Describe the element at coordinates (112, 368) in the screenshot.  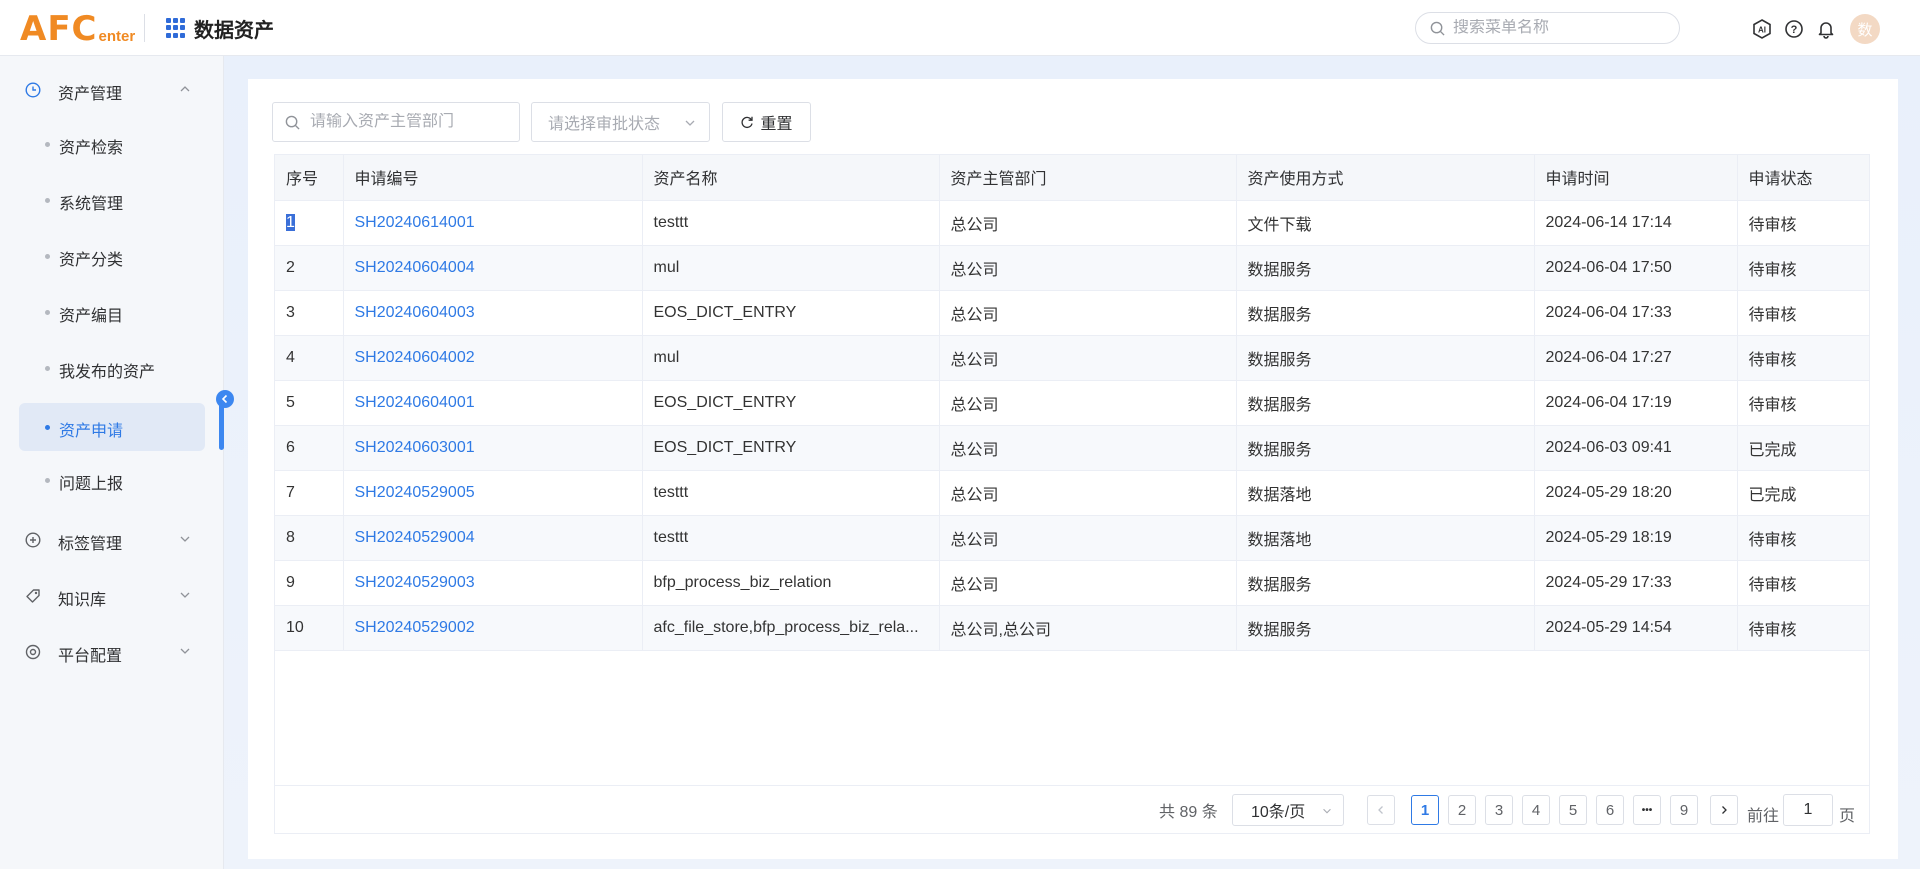
I see `sidebar-item-my-published-assets: 我发布的资产` at that location.